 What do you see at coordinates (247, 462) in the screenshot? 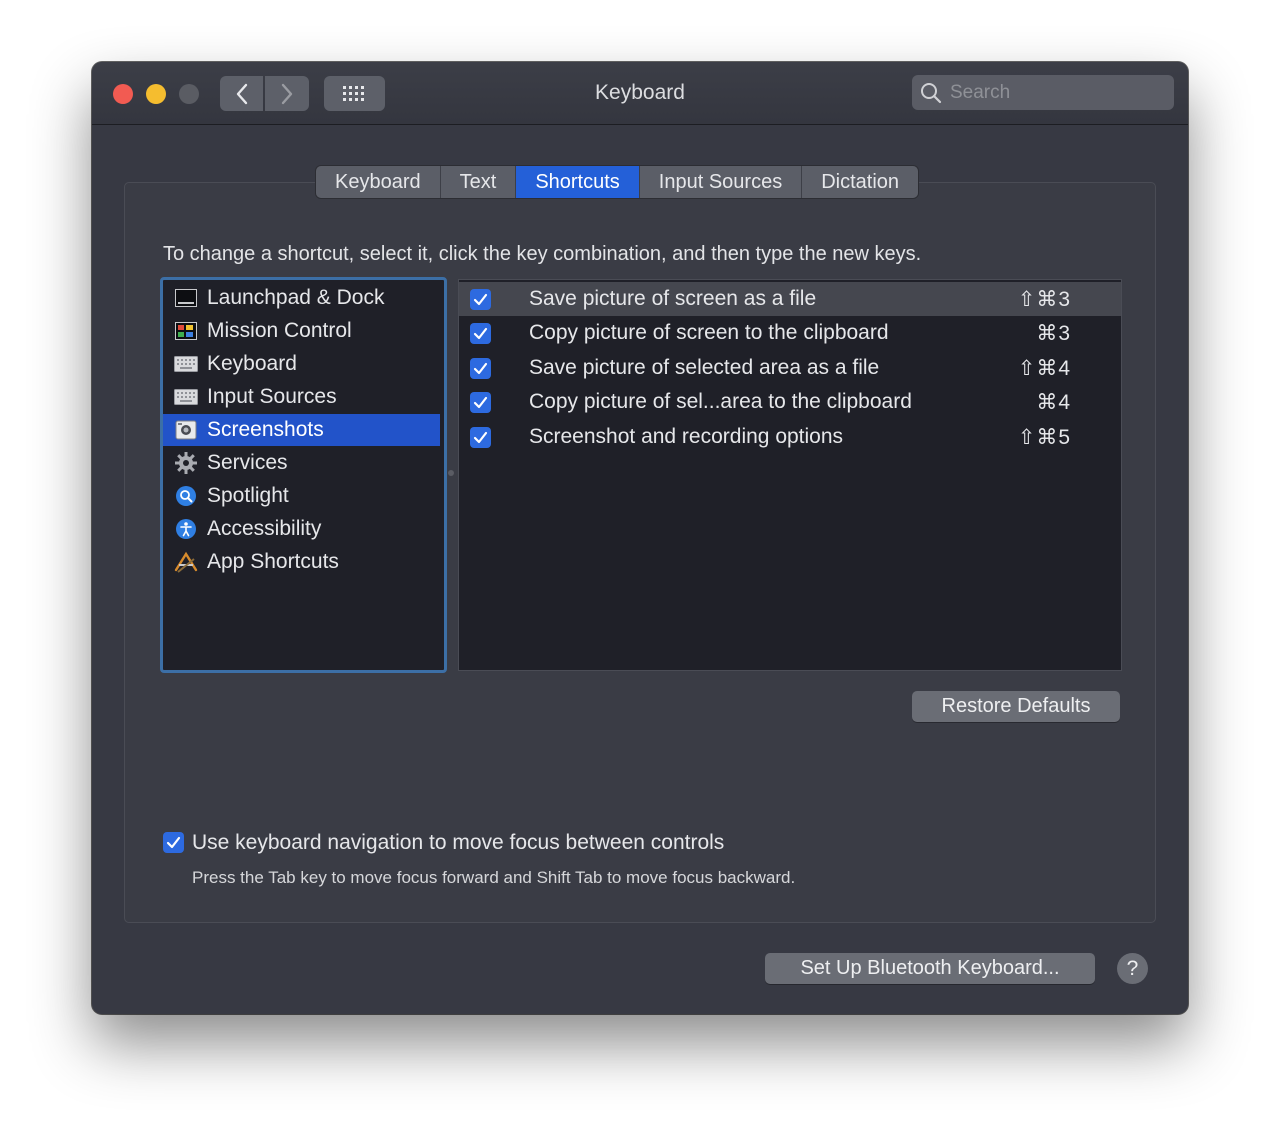
I see `category-label: Services` at bounding box center [247, 462].